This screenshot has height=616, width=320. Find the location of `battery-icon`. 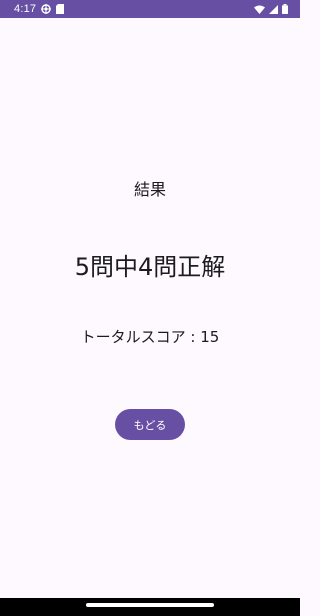

battery-icon is located at coordinates (285, 9).